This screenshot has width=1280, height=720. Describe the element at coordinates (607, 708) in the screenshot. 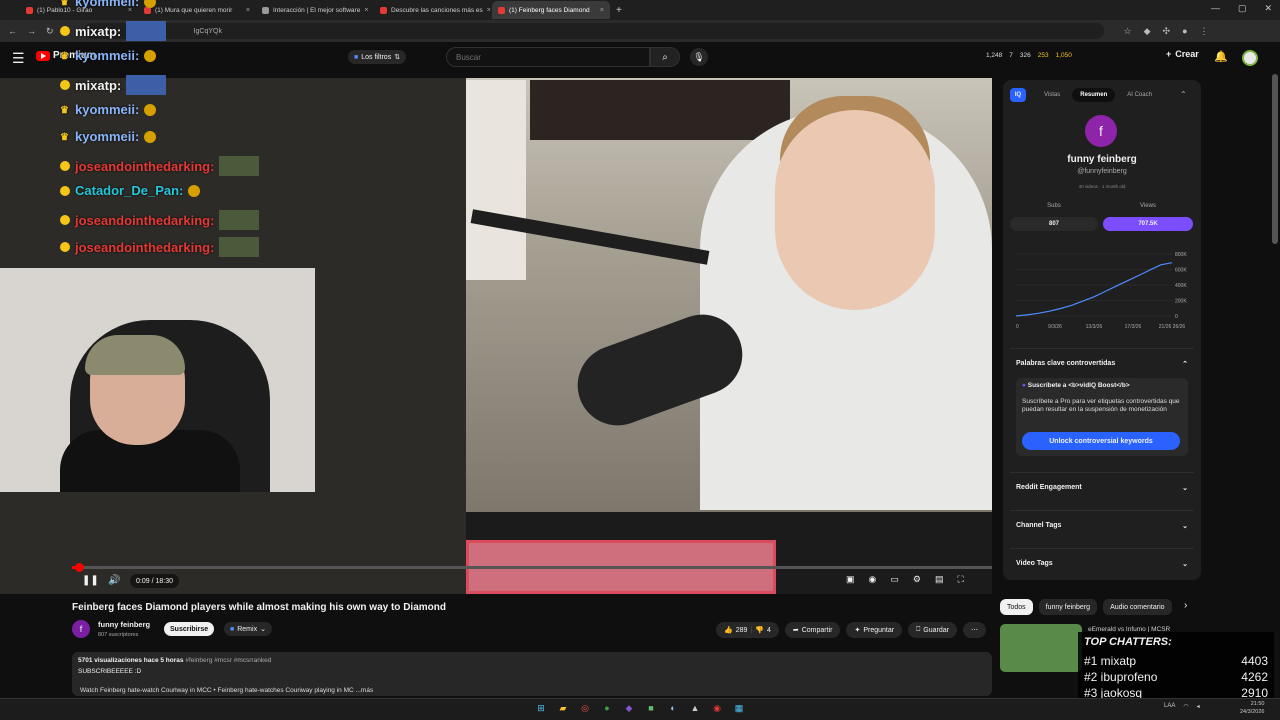

I see `spotify-icon: ●` at that location.